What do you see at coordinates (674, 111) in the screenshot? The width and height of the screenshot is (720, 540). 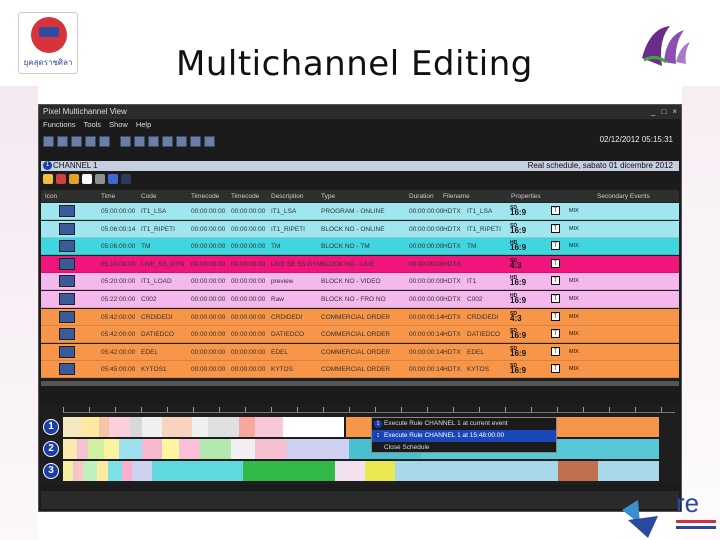 I see `close-icon: ×` at bounding box center [674, 111].